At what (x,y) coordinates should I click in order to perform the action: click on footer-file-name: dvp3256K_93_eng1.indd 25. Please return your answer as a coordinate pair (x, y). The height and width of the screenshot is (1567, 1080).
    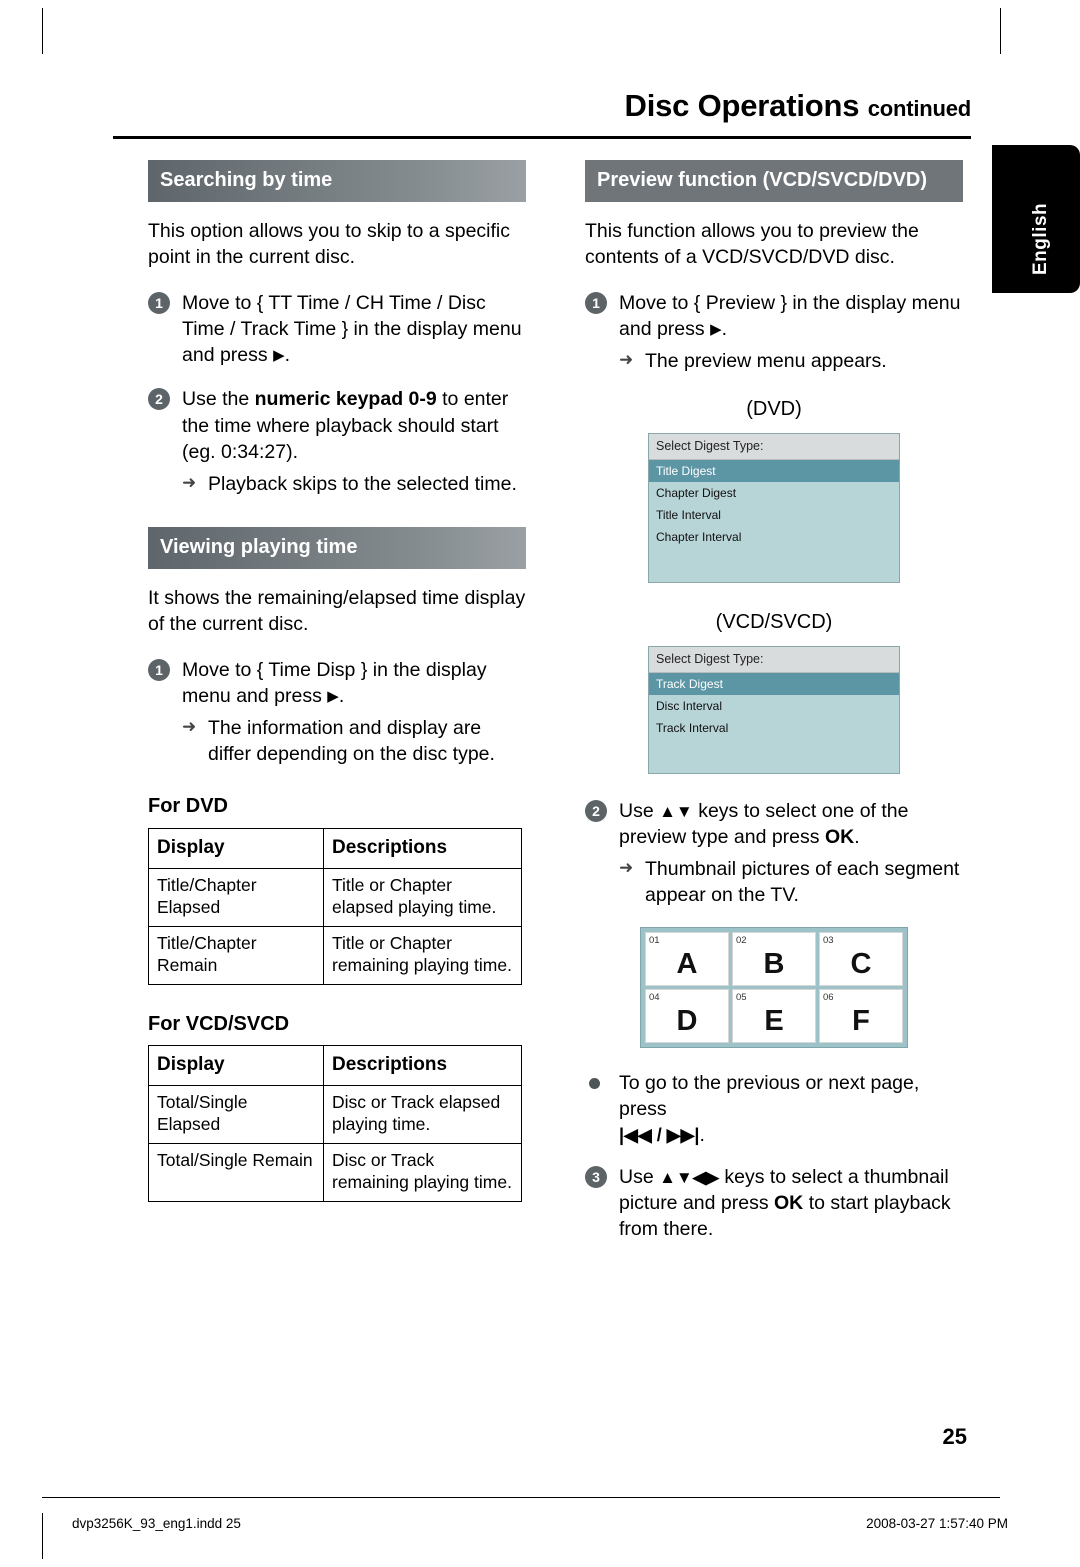
    Looking at the image, I should click on (156, 1523).